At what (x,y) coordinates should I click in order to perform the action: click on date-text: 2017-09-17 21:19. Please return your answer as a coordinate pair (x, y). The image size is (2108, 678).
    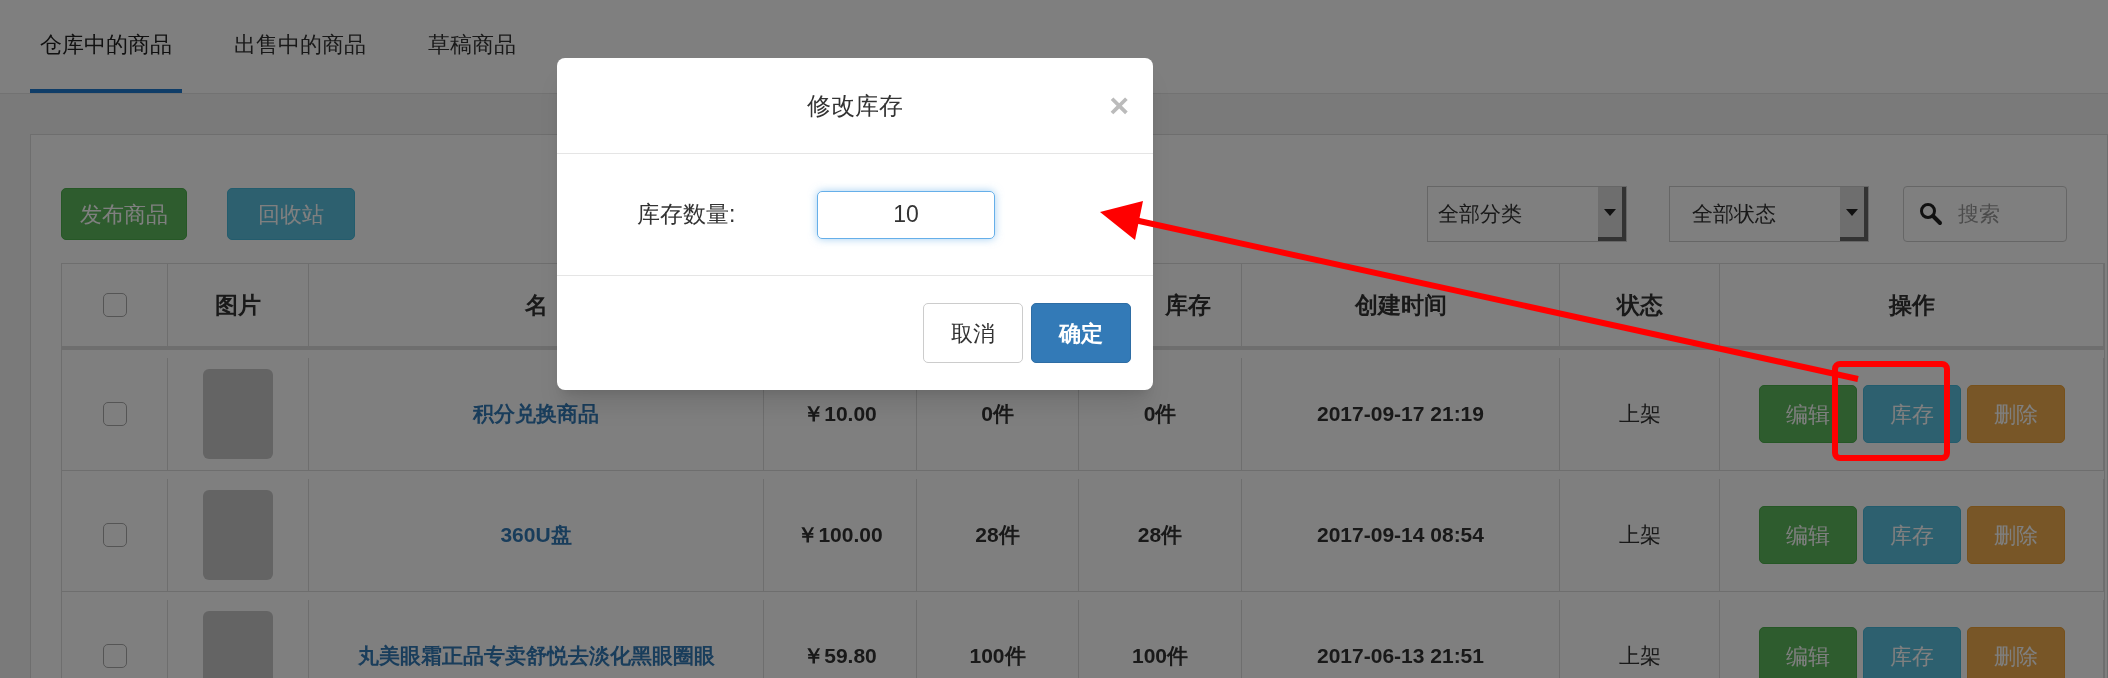
    Looking at the image, I should click on (1400, 414).